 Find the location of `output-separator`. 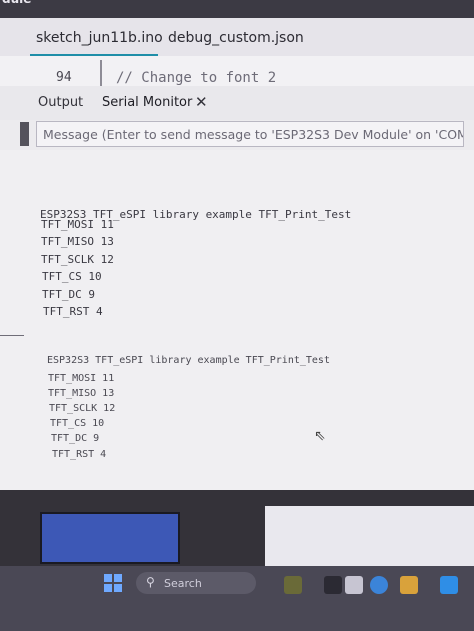

output-separator is located at coordinates (12, 335).